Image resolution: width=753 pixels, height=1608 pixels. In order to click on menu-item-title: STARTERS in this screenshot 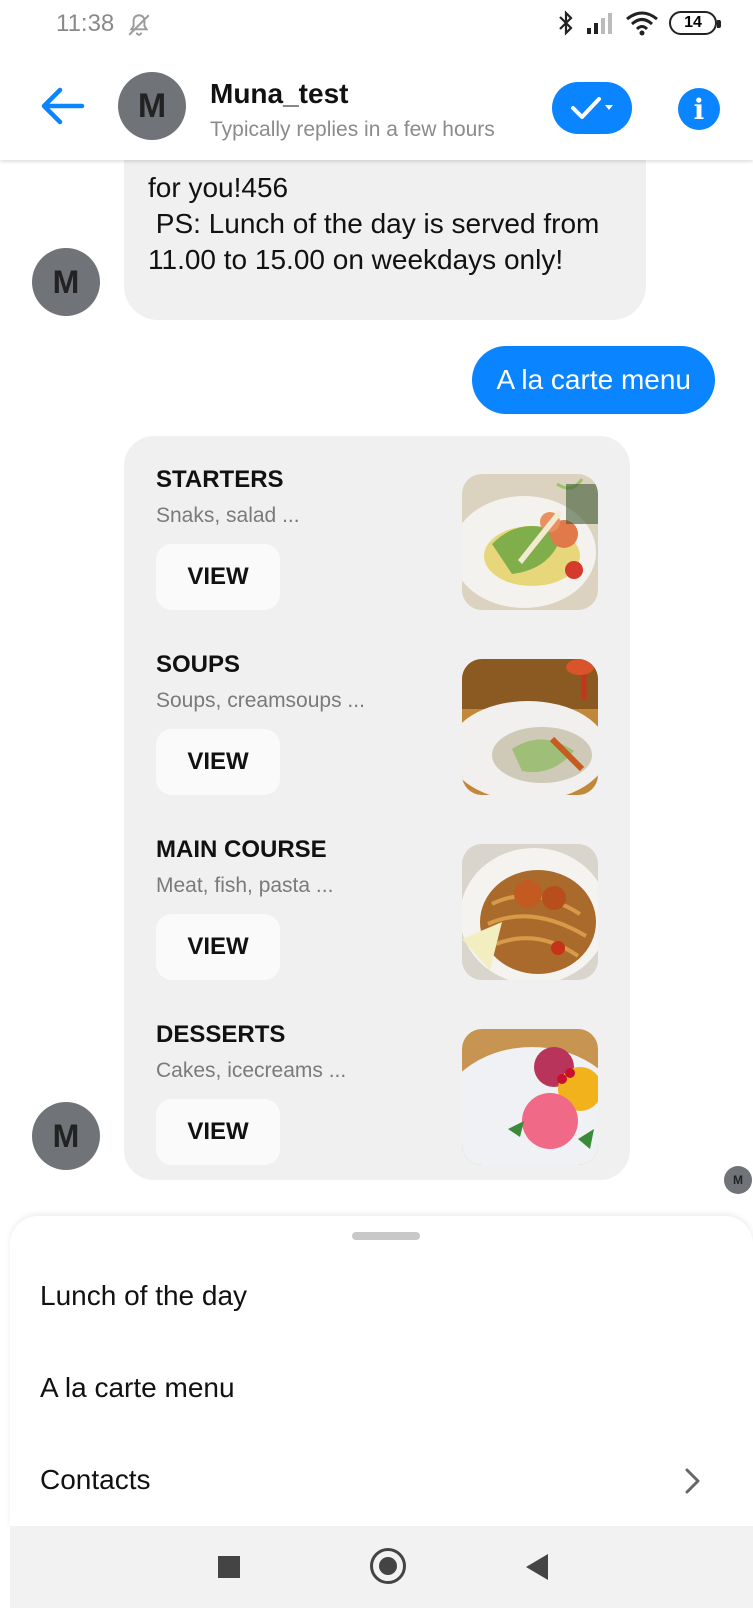, I will do `click(220, 479)`.